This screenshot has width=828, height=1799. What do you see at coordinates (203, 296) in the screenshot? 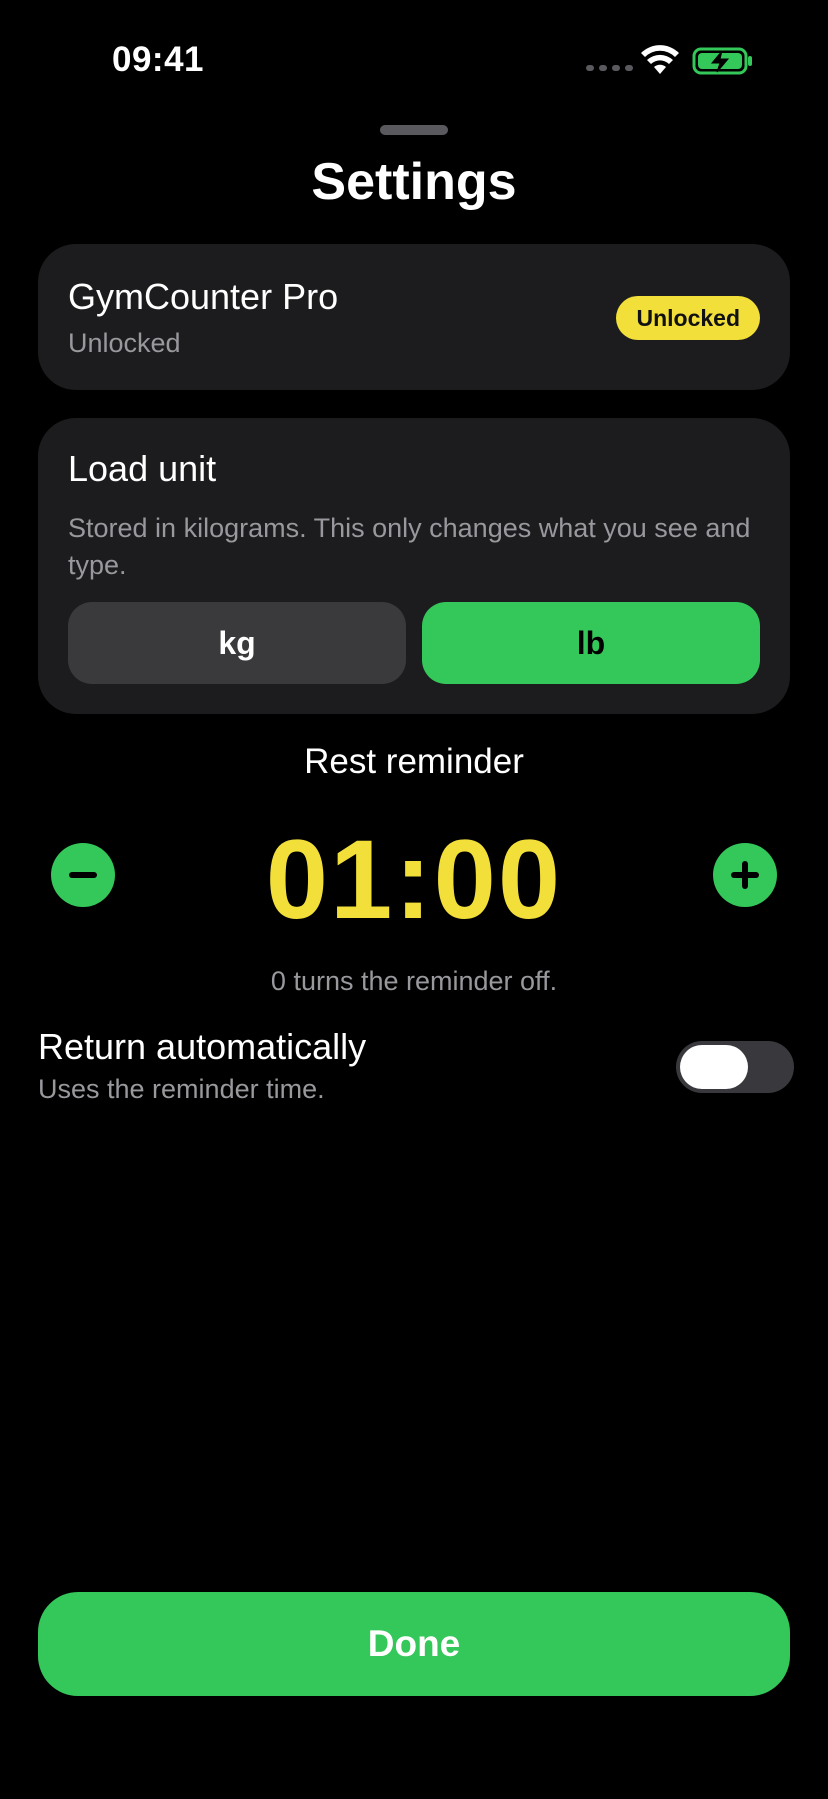
I see `pro-title: GymCounter Pro` at bounding box center [203, 296].